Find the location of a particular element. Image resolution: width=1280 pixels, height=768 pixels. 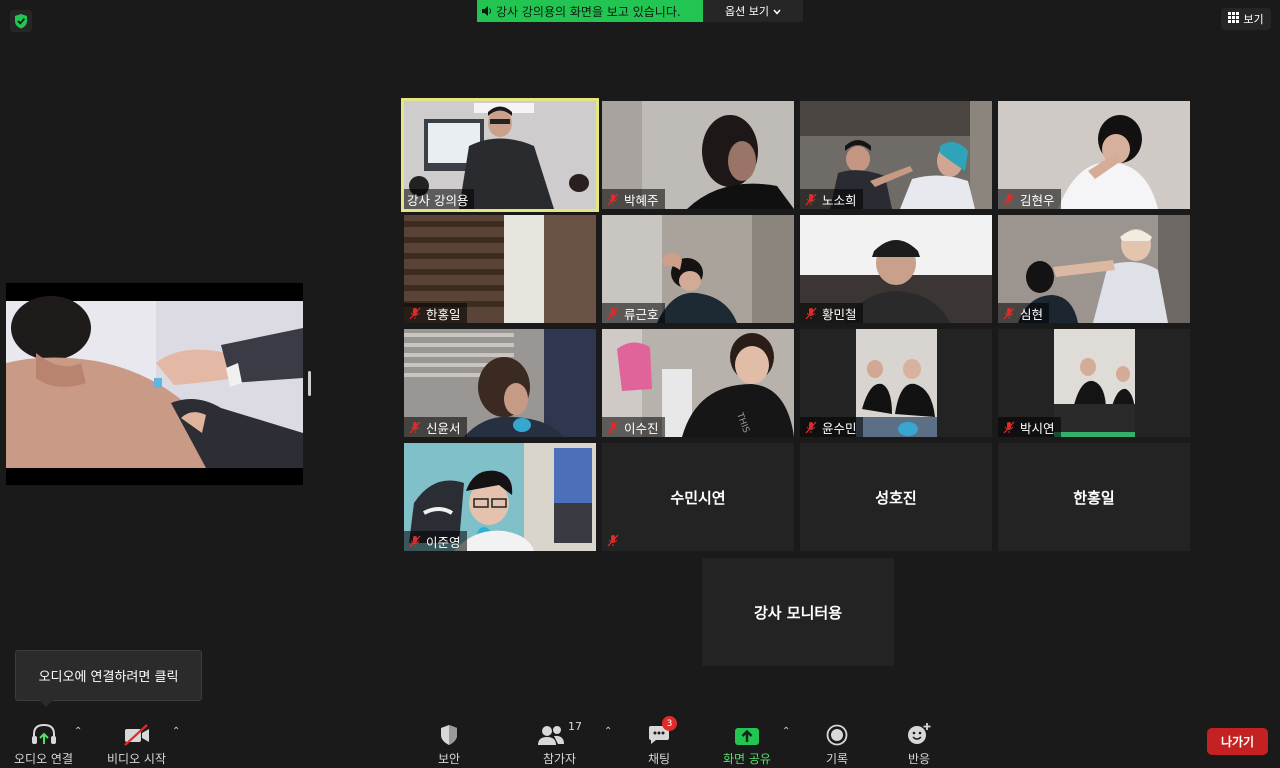

name-only-tile: 한홍일 is located at coordinates (1094, 497).